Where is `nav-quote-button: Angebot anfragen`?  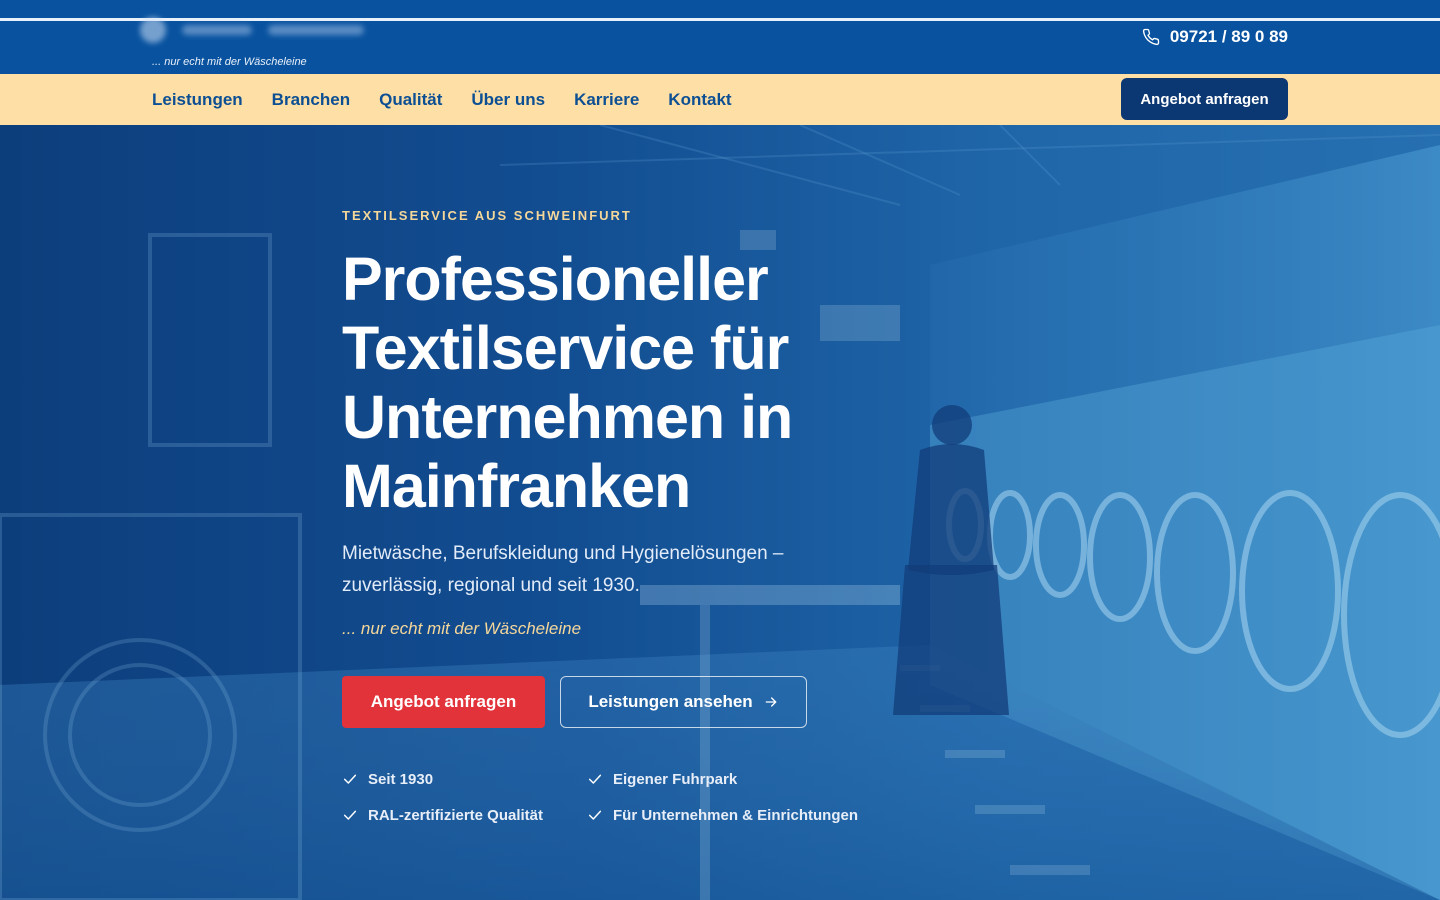 nav-quote-button: Angebot anfragen is located at coordinates (1204, 99).